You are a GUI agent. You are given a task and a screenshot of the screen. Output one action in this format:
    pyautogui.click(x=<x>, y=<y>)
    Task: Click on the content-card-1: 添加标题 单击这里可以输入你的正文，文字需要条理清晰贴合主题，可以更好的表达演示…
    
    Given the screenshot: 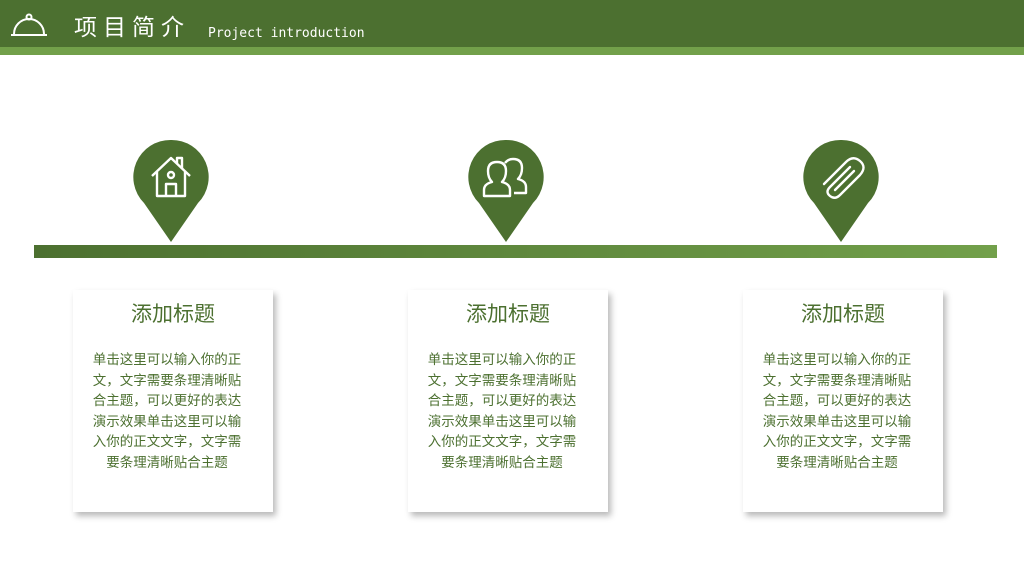 What is the action you would take?
    pyautogui.click(x=173, y=401)
    